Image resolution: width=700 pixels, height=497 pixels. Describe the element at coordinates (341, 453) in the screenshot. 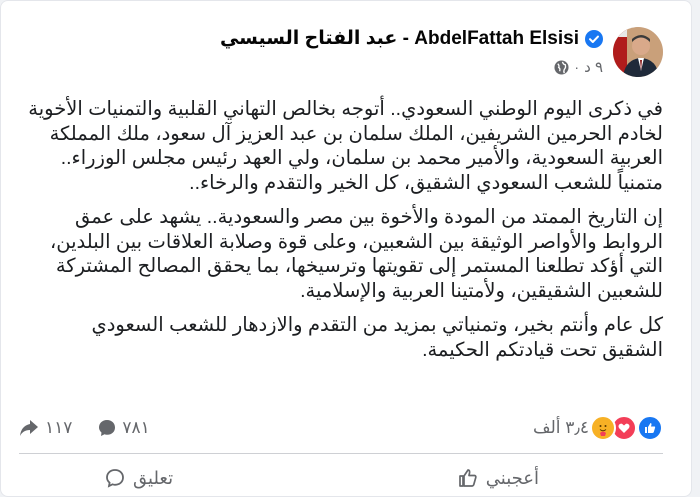

I see `actions-divider` at that location.